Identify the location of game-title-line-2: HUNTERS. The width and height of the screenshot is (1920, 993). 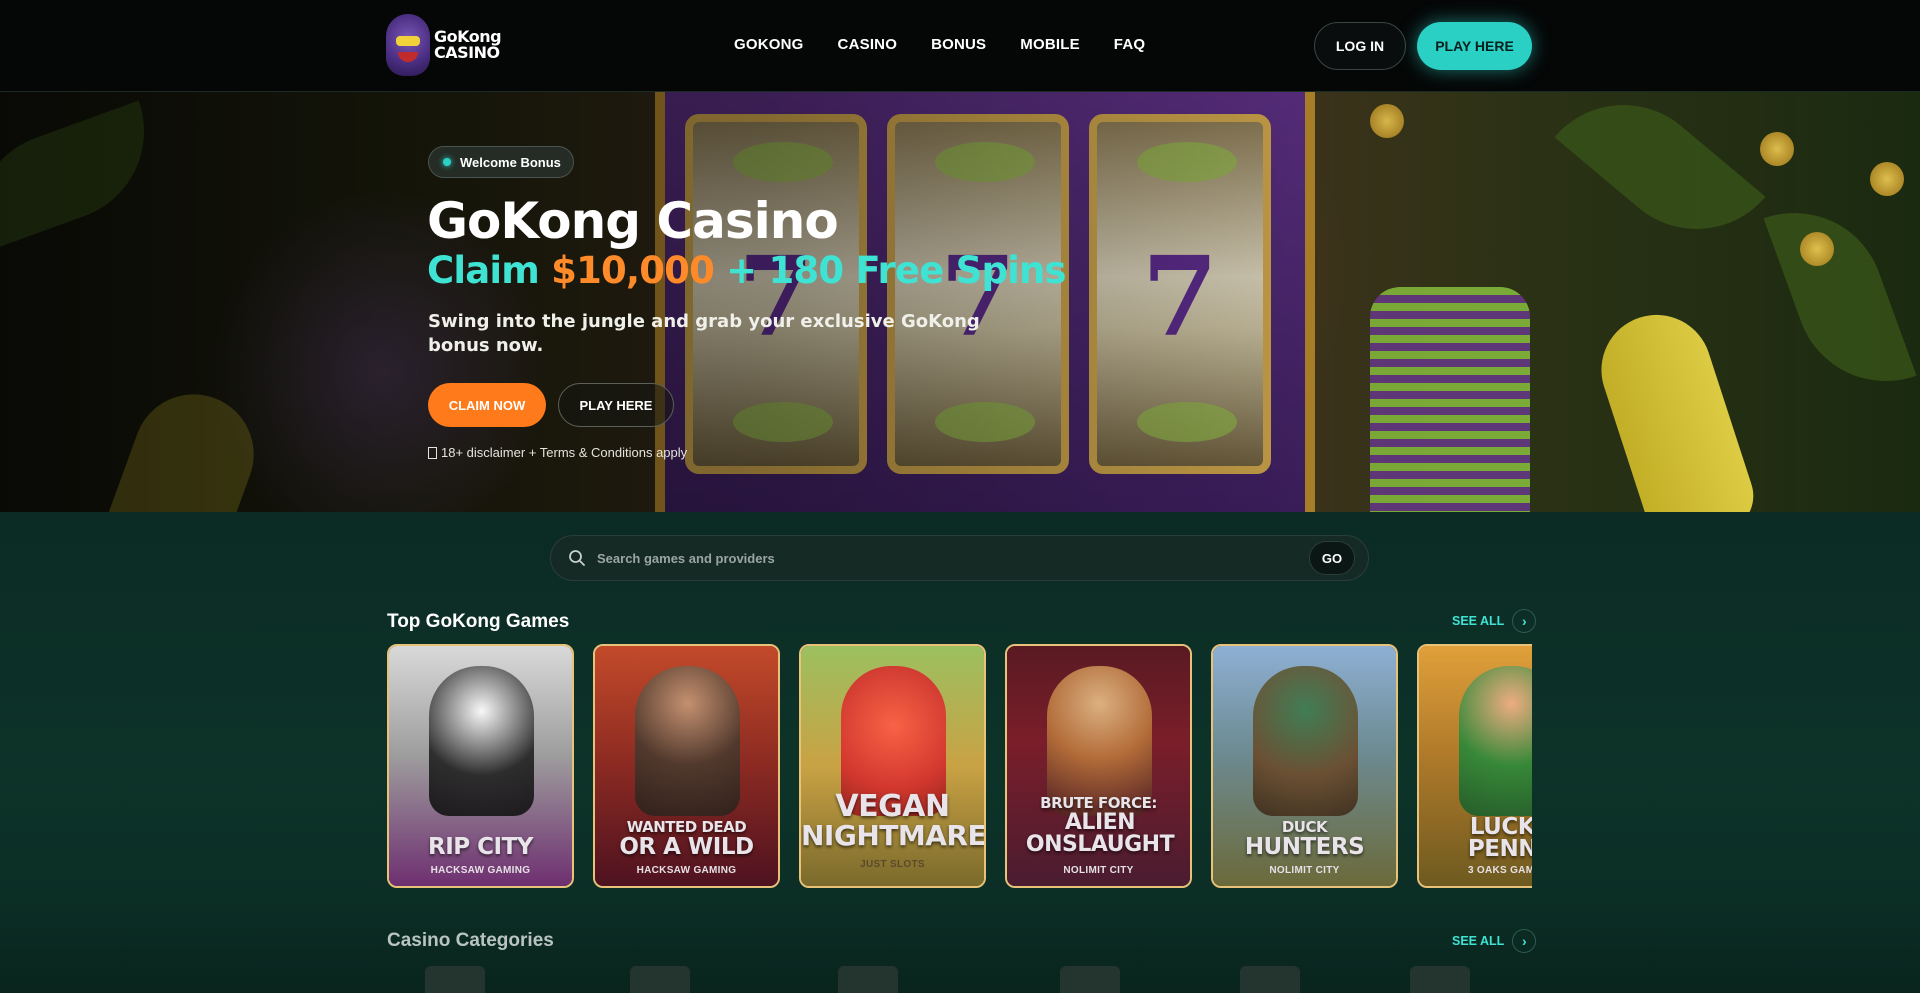
(1304, 847).